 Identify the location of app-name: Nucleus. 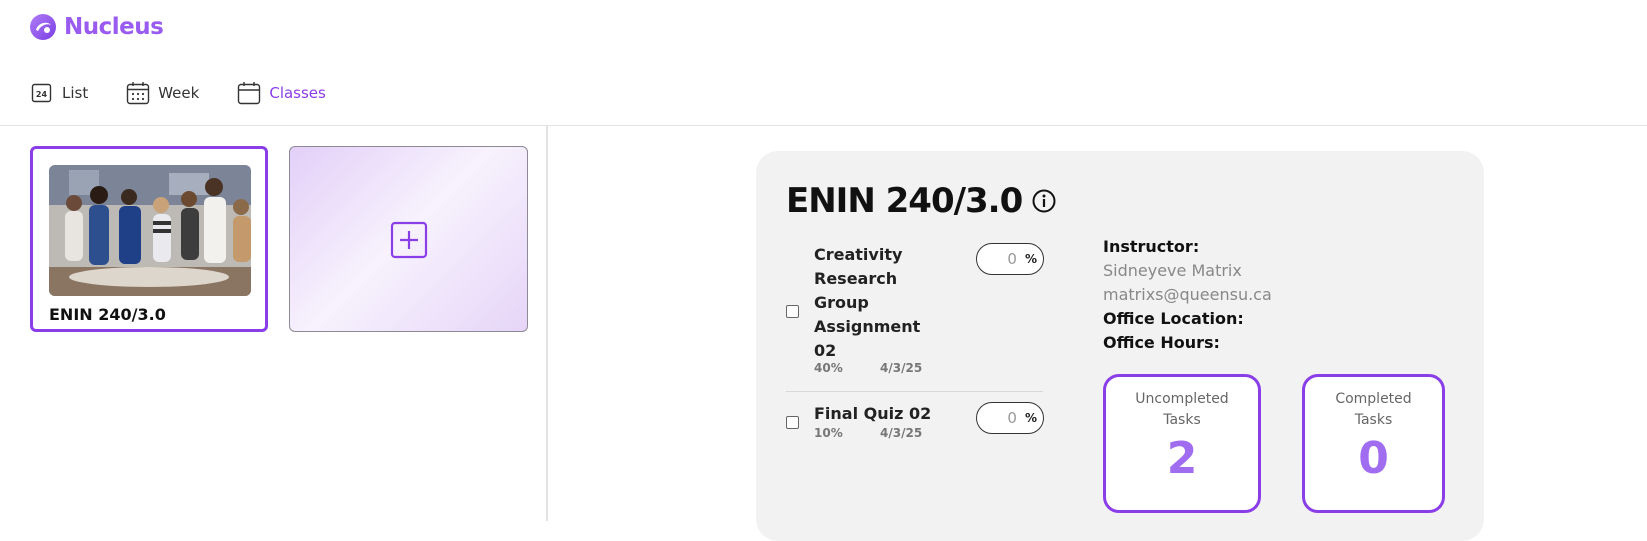
(114, 27).